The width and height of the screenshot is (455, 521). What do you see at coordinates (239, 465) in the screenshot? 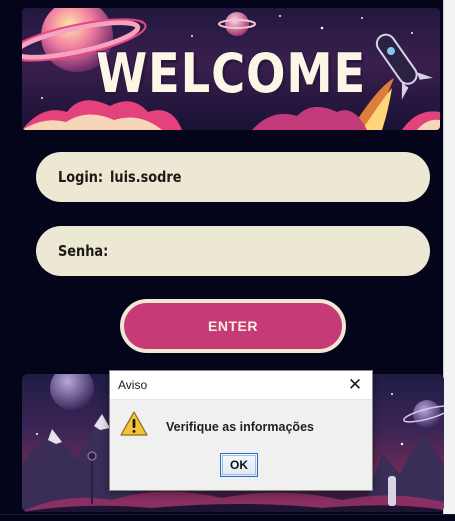
I see `ok-button: OK` at bounding box center [239, 465].